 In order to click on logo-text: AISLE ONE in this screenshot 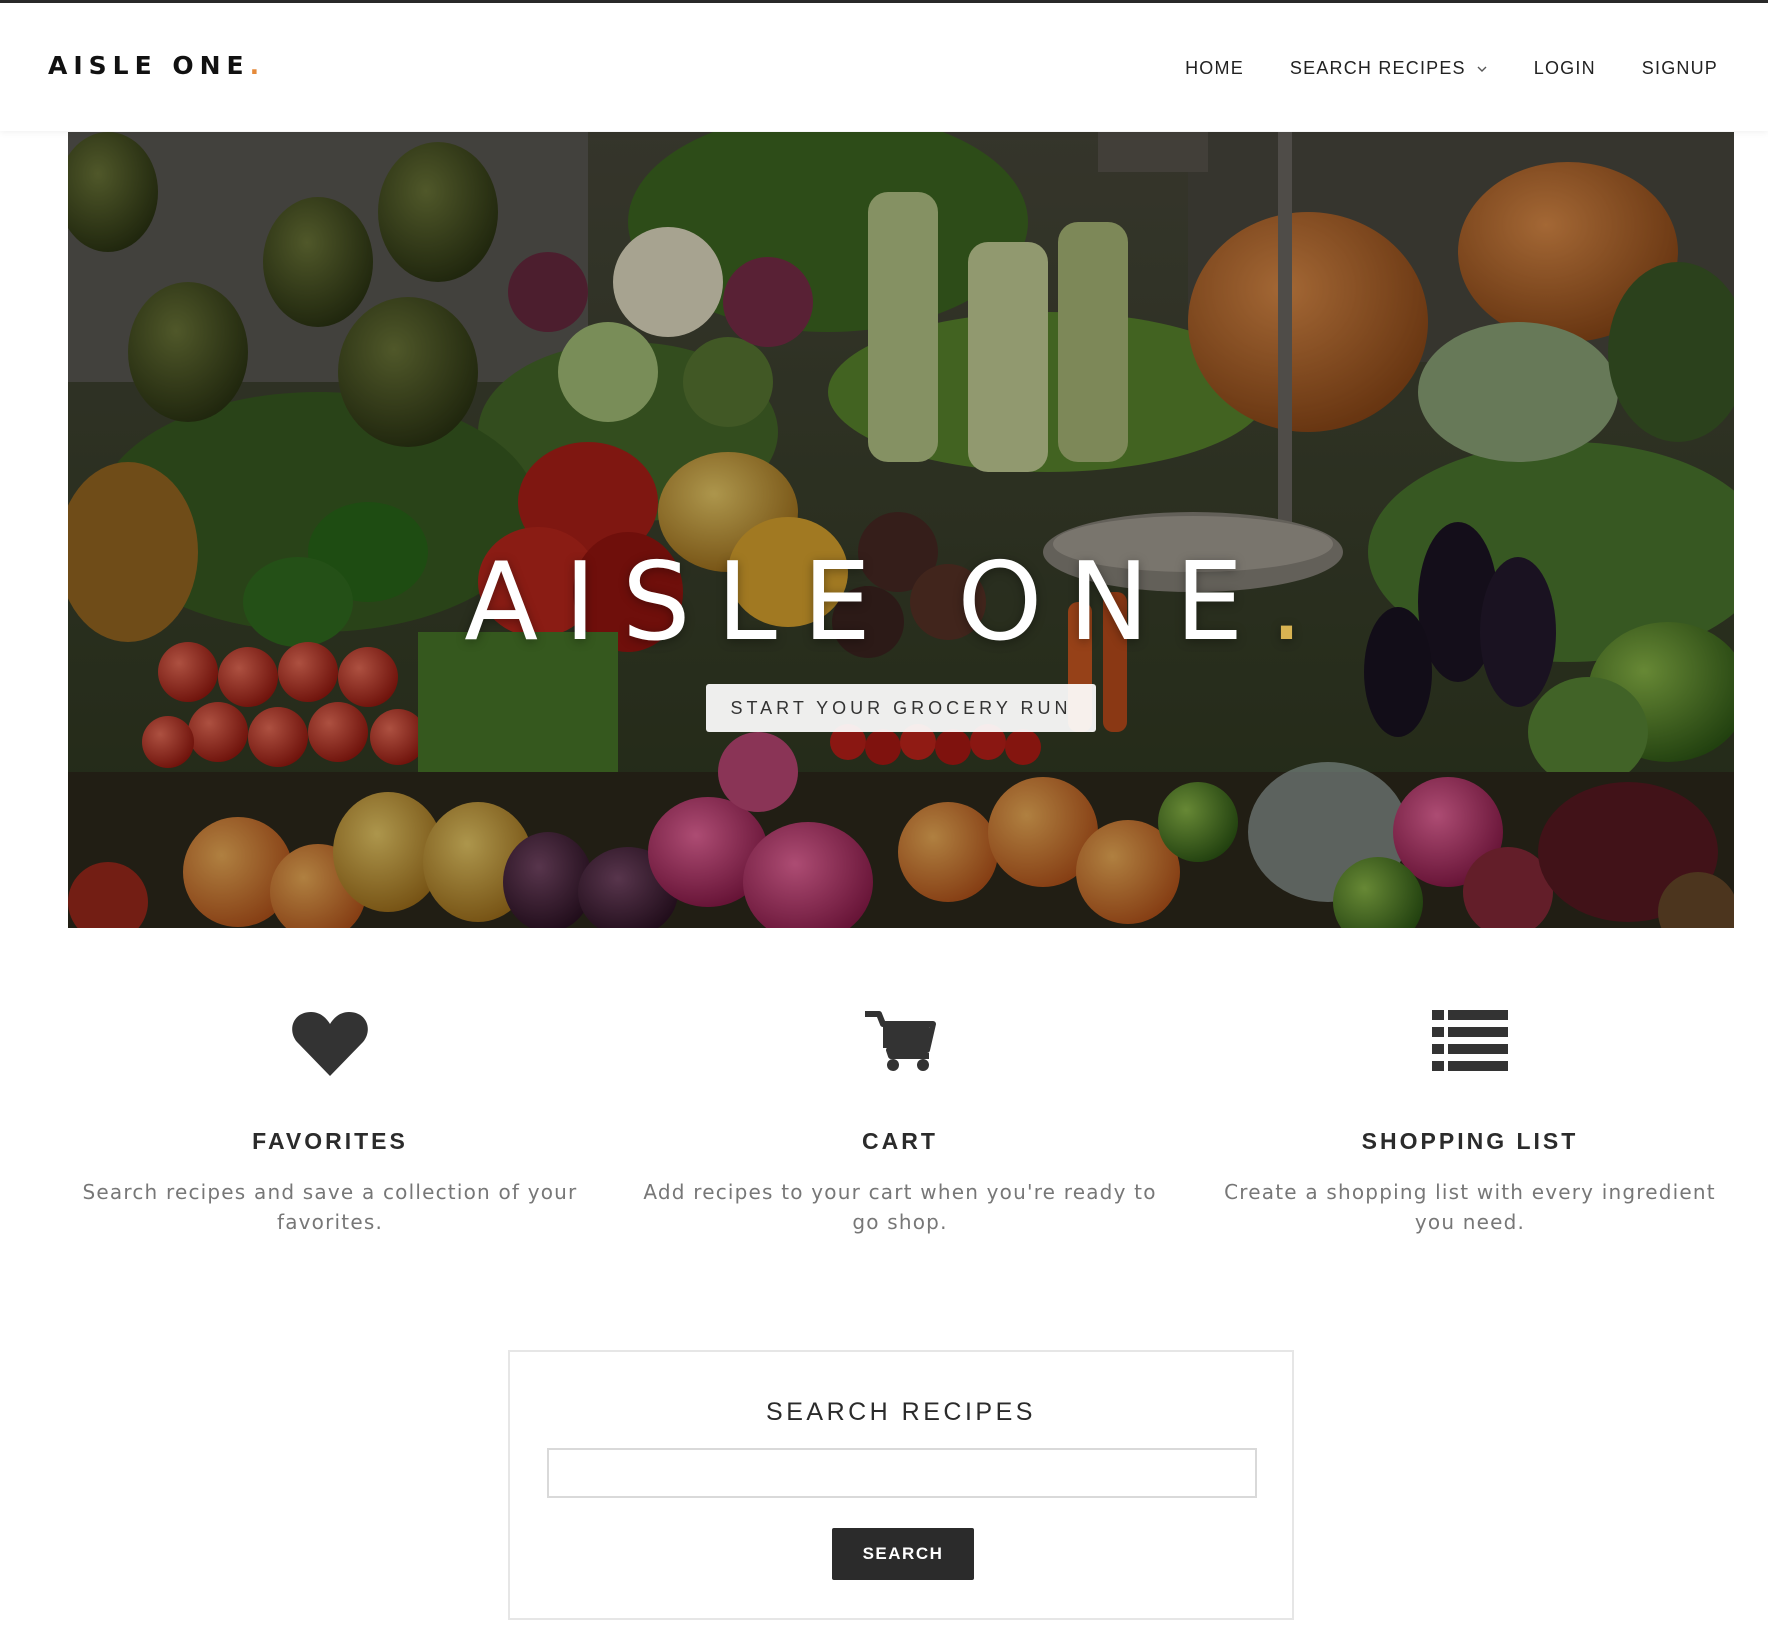, I will do `click(149, 65)`.